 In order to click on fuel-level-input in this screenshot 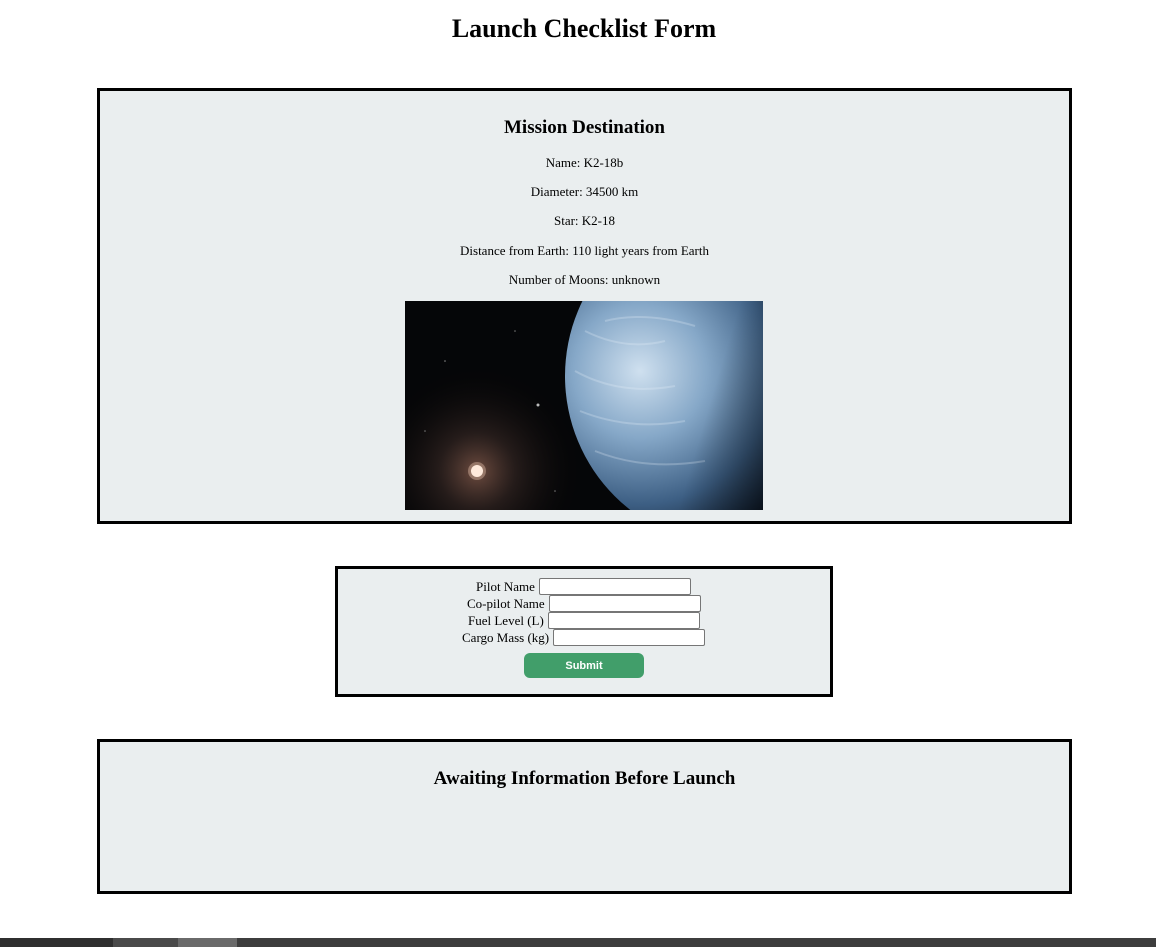, I will do `click(623, 620)`.